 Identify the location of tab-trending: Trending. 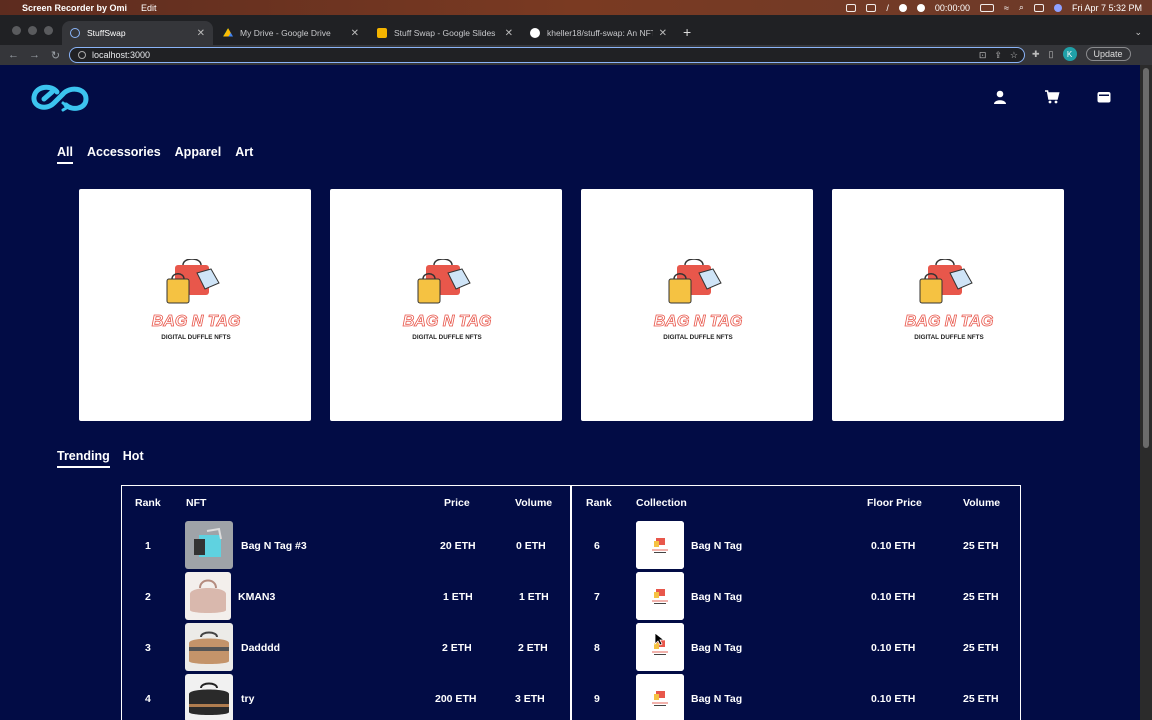
(83, 458).